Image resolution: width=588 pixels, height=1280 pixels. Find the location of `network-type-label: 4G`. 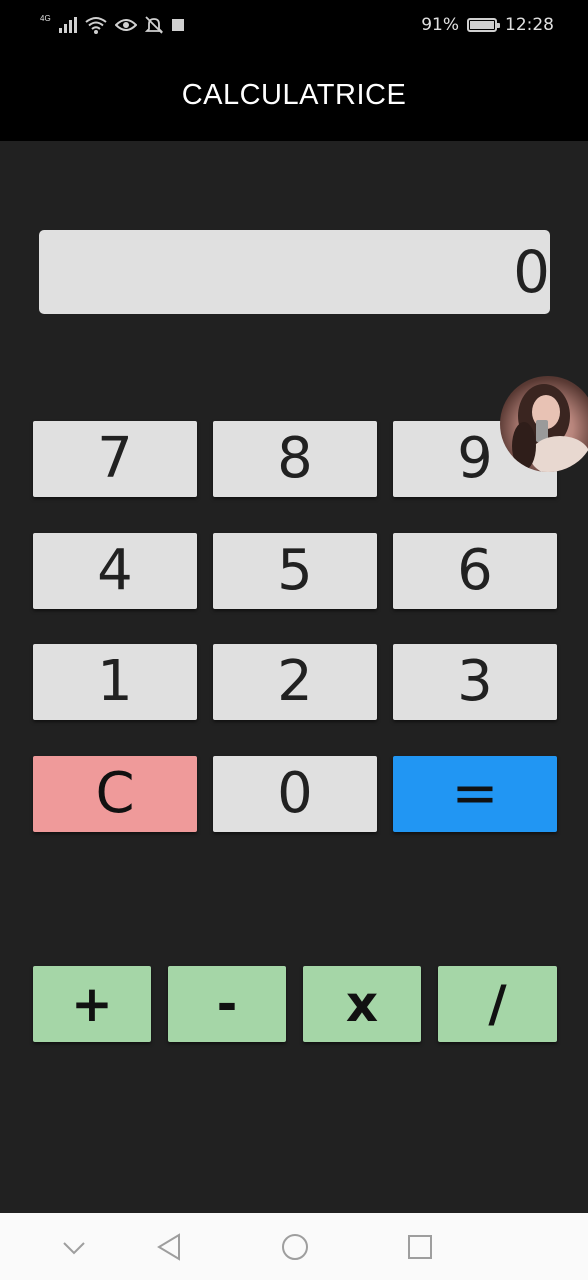

network-type-label: 4G is located at coordinates (45, 18).